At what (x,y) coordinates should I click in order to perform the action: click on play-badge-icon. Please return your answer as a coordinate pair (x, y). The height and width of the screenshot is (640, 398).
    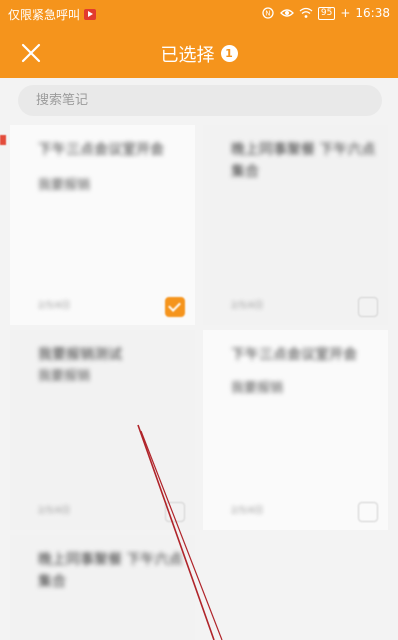
    Looking at the image, I should click on (90, 14).